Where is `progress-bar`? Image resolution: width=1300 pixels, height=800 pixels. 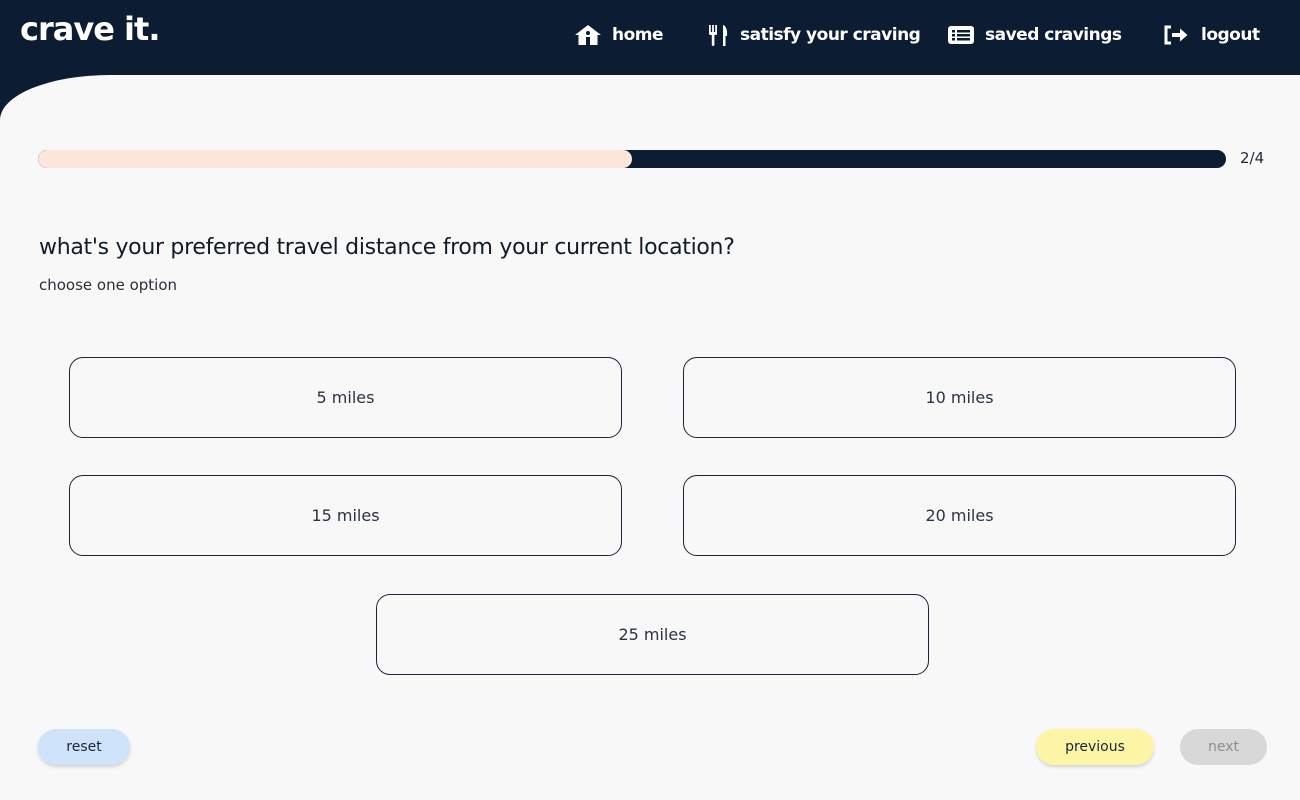
progress-bar is located at coordinates (632, 159).